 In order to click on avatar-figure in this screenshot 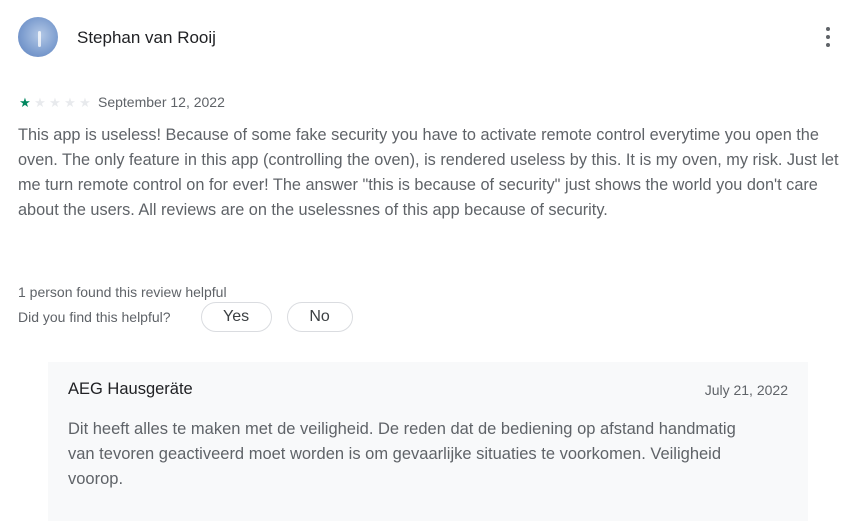, I will do `click(39, 39)`.